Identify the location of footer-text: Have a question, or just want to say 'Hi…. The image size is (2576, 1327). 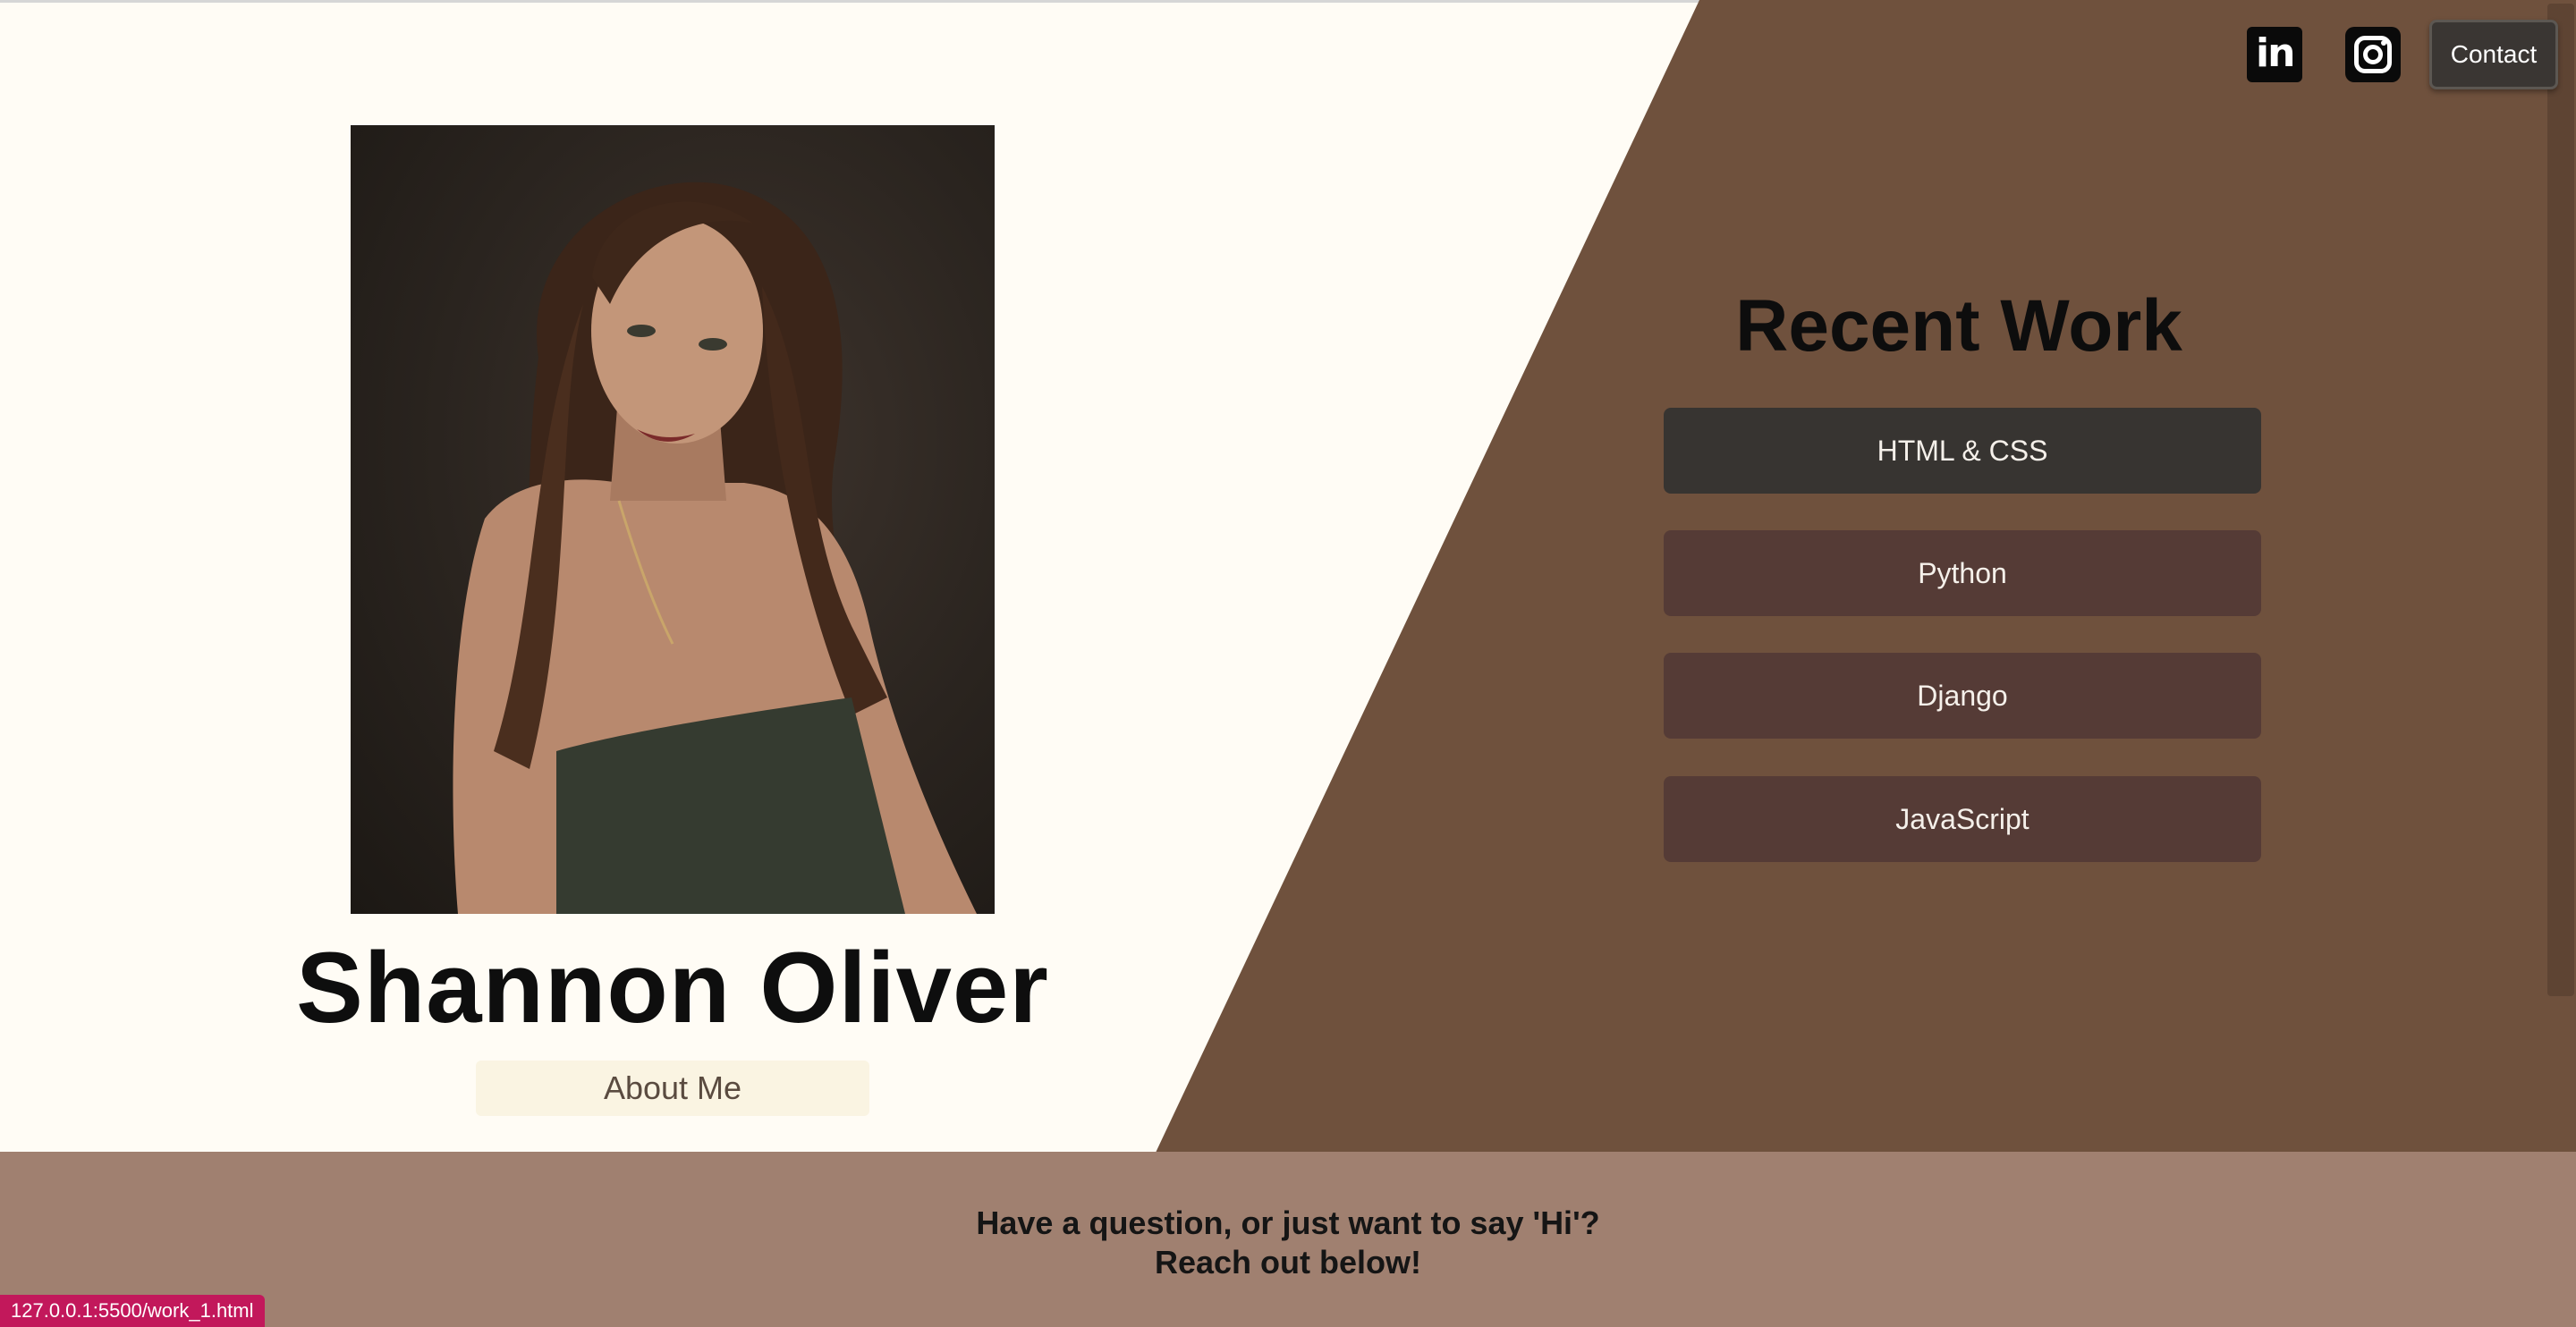
(1288, 1243).